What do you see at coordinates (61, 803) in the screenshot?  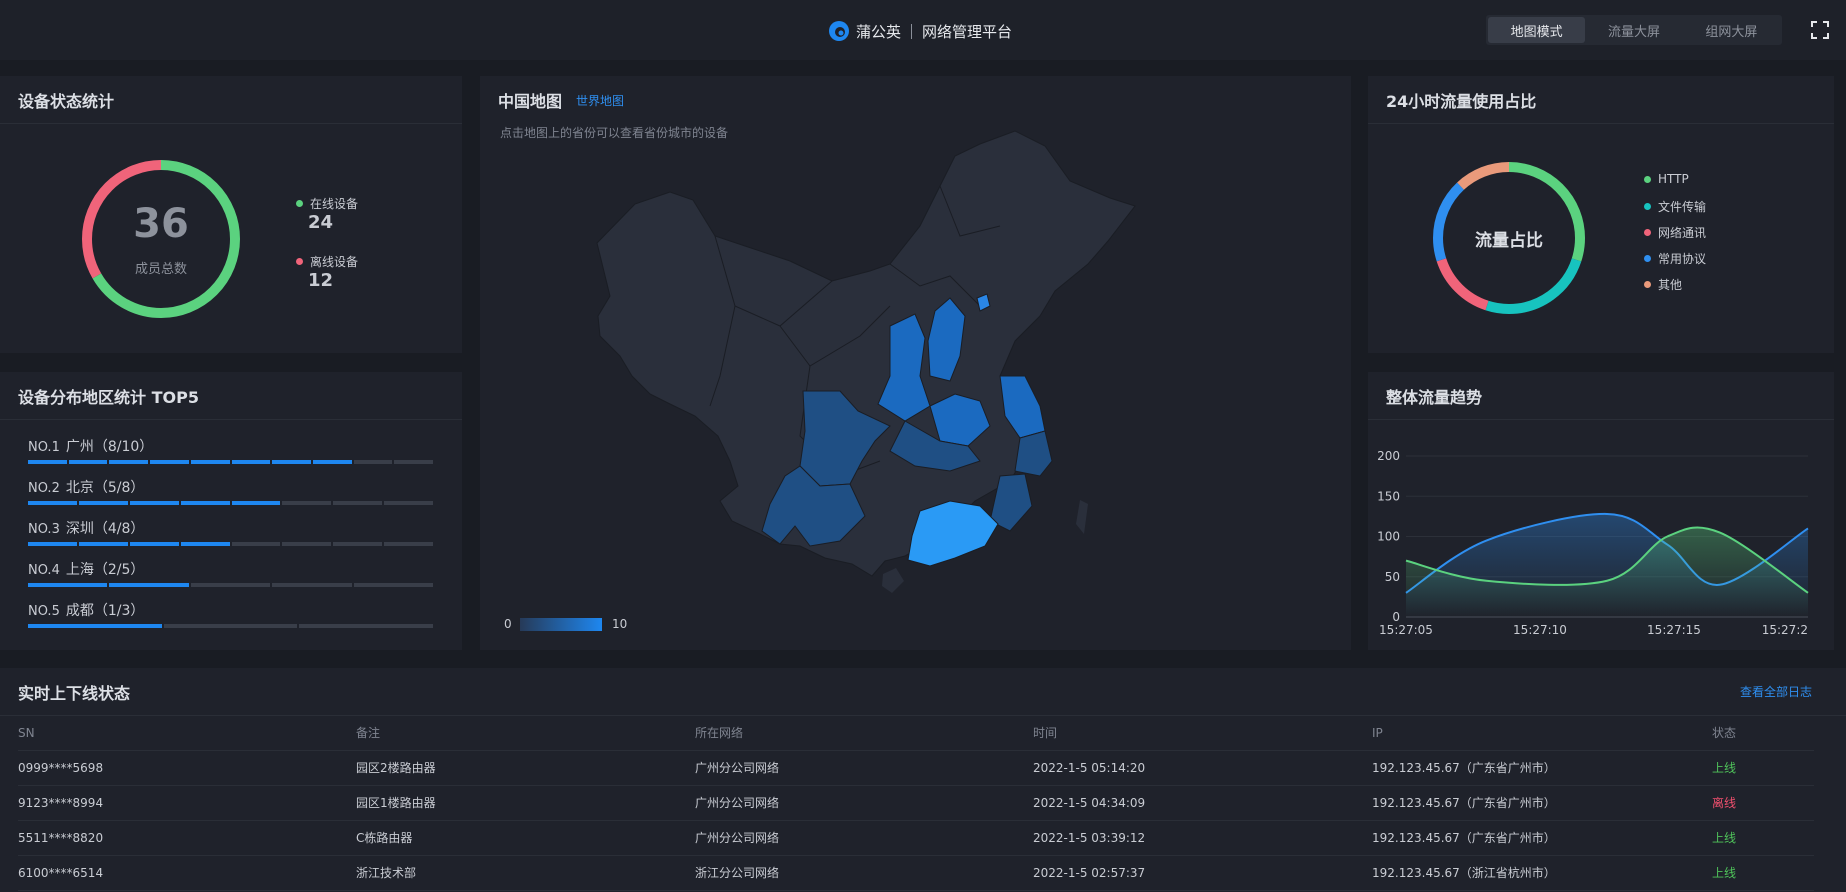 I see `table-cell: 9123****8994` at bounding box center [61, 803].